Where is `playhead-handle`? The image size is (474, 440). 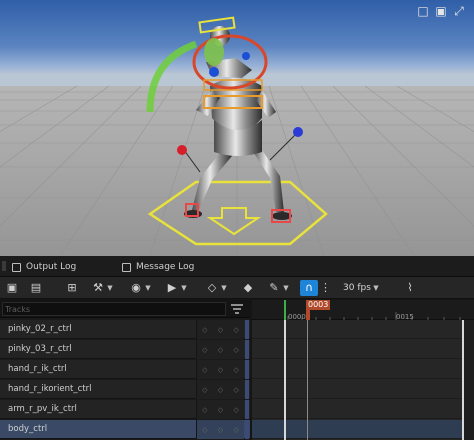
playhead-handle is located at coordinates (308, 315).